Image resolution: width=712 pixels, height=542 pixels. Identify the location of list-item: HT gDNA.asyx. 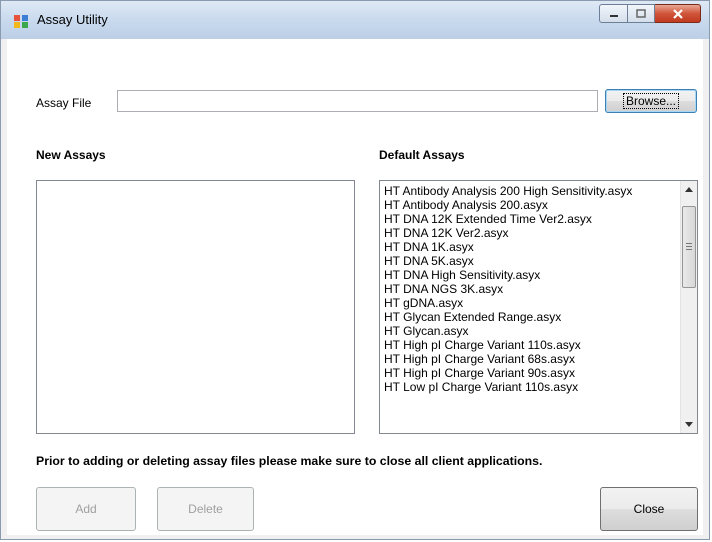
(508, 303).